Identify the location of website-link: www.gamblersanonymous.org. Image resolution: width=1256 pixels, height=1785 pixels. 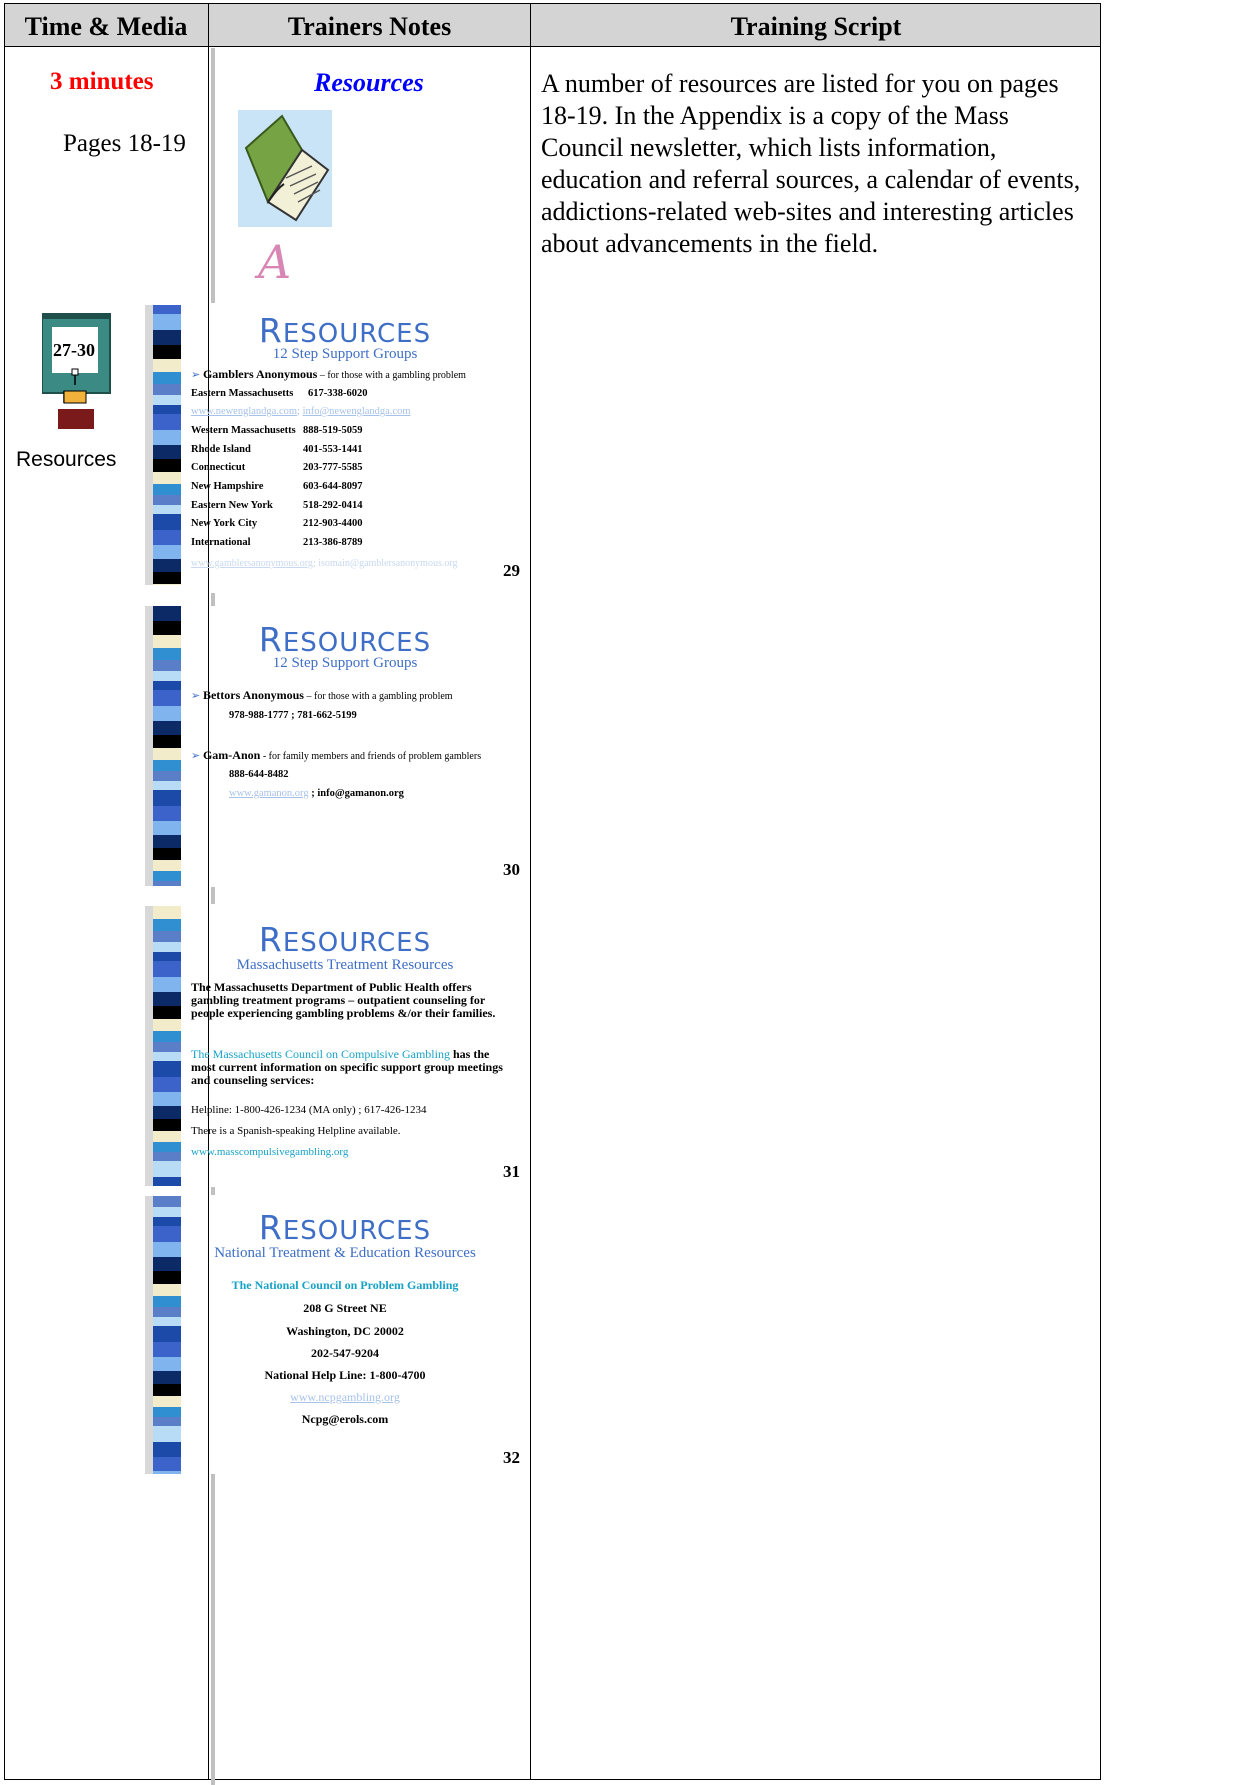
(252, 563).